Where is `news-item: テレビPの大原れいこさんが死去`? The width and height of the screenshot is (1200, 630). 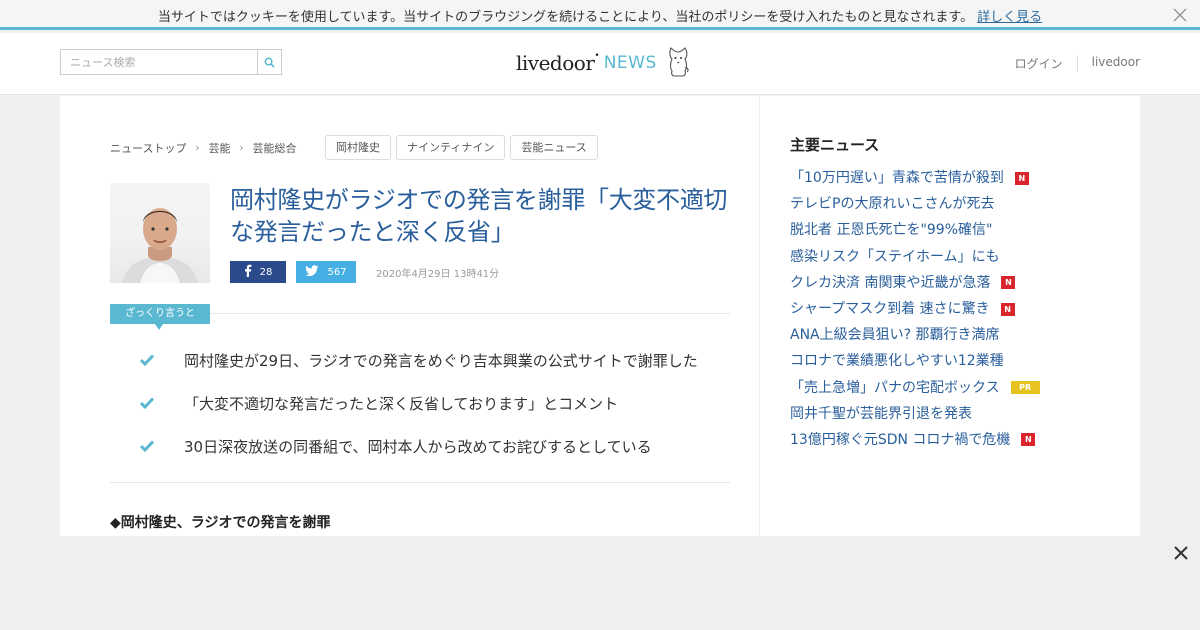
news-item: テレビPの大原れいこさんが死去 is located at coordinates (950, 204).